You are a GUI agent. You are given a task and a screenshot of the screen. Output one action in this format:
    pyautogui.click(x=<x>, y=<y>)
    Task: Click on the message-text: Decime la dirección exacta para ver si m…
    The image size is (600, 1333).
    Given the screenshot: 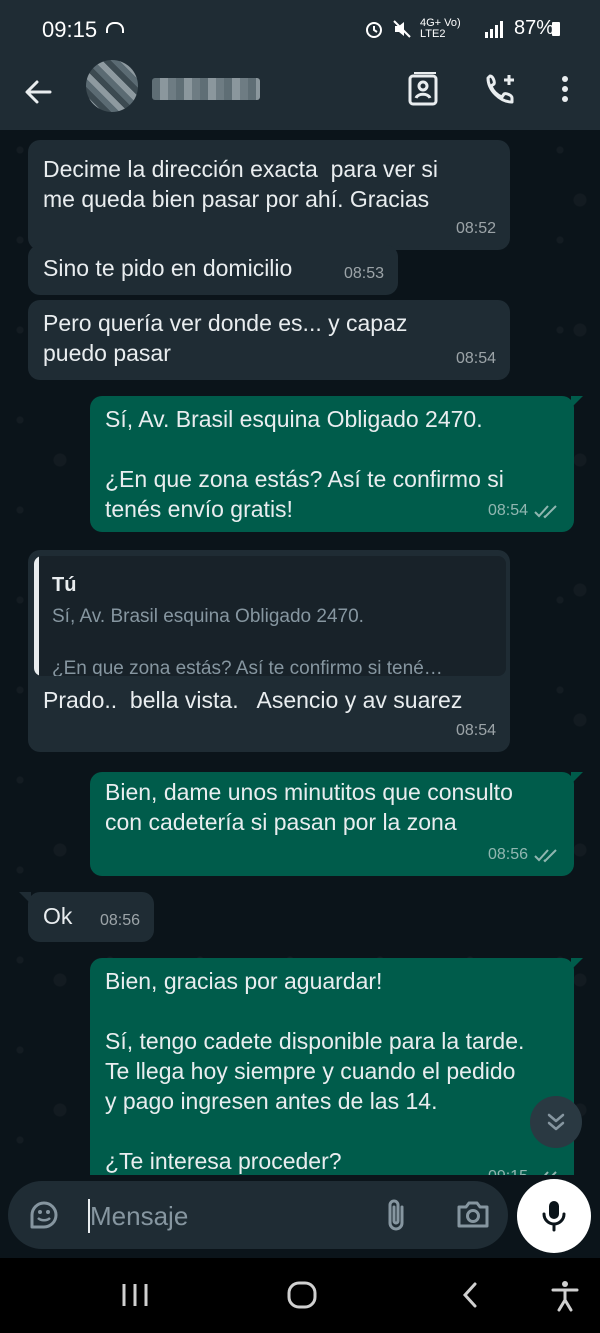 What is the action you would take?
    pyautogui.click(x=240, y=184)
    